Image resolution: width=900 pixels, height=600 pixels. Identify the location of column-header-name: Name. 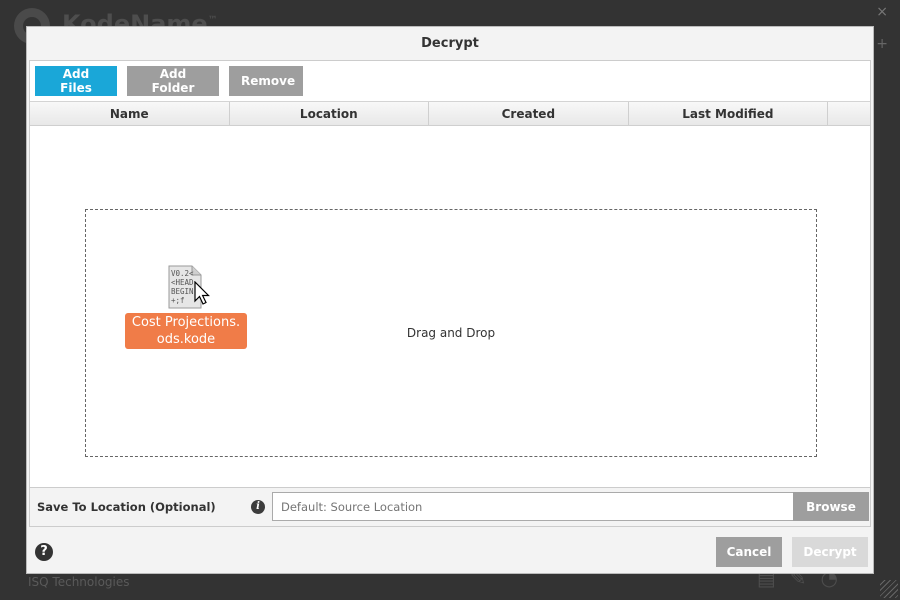
(130, 113).